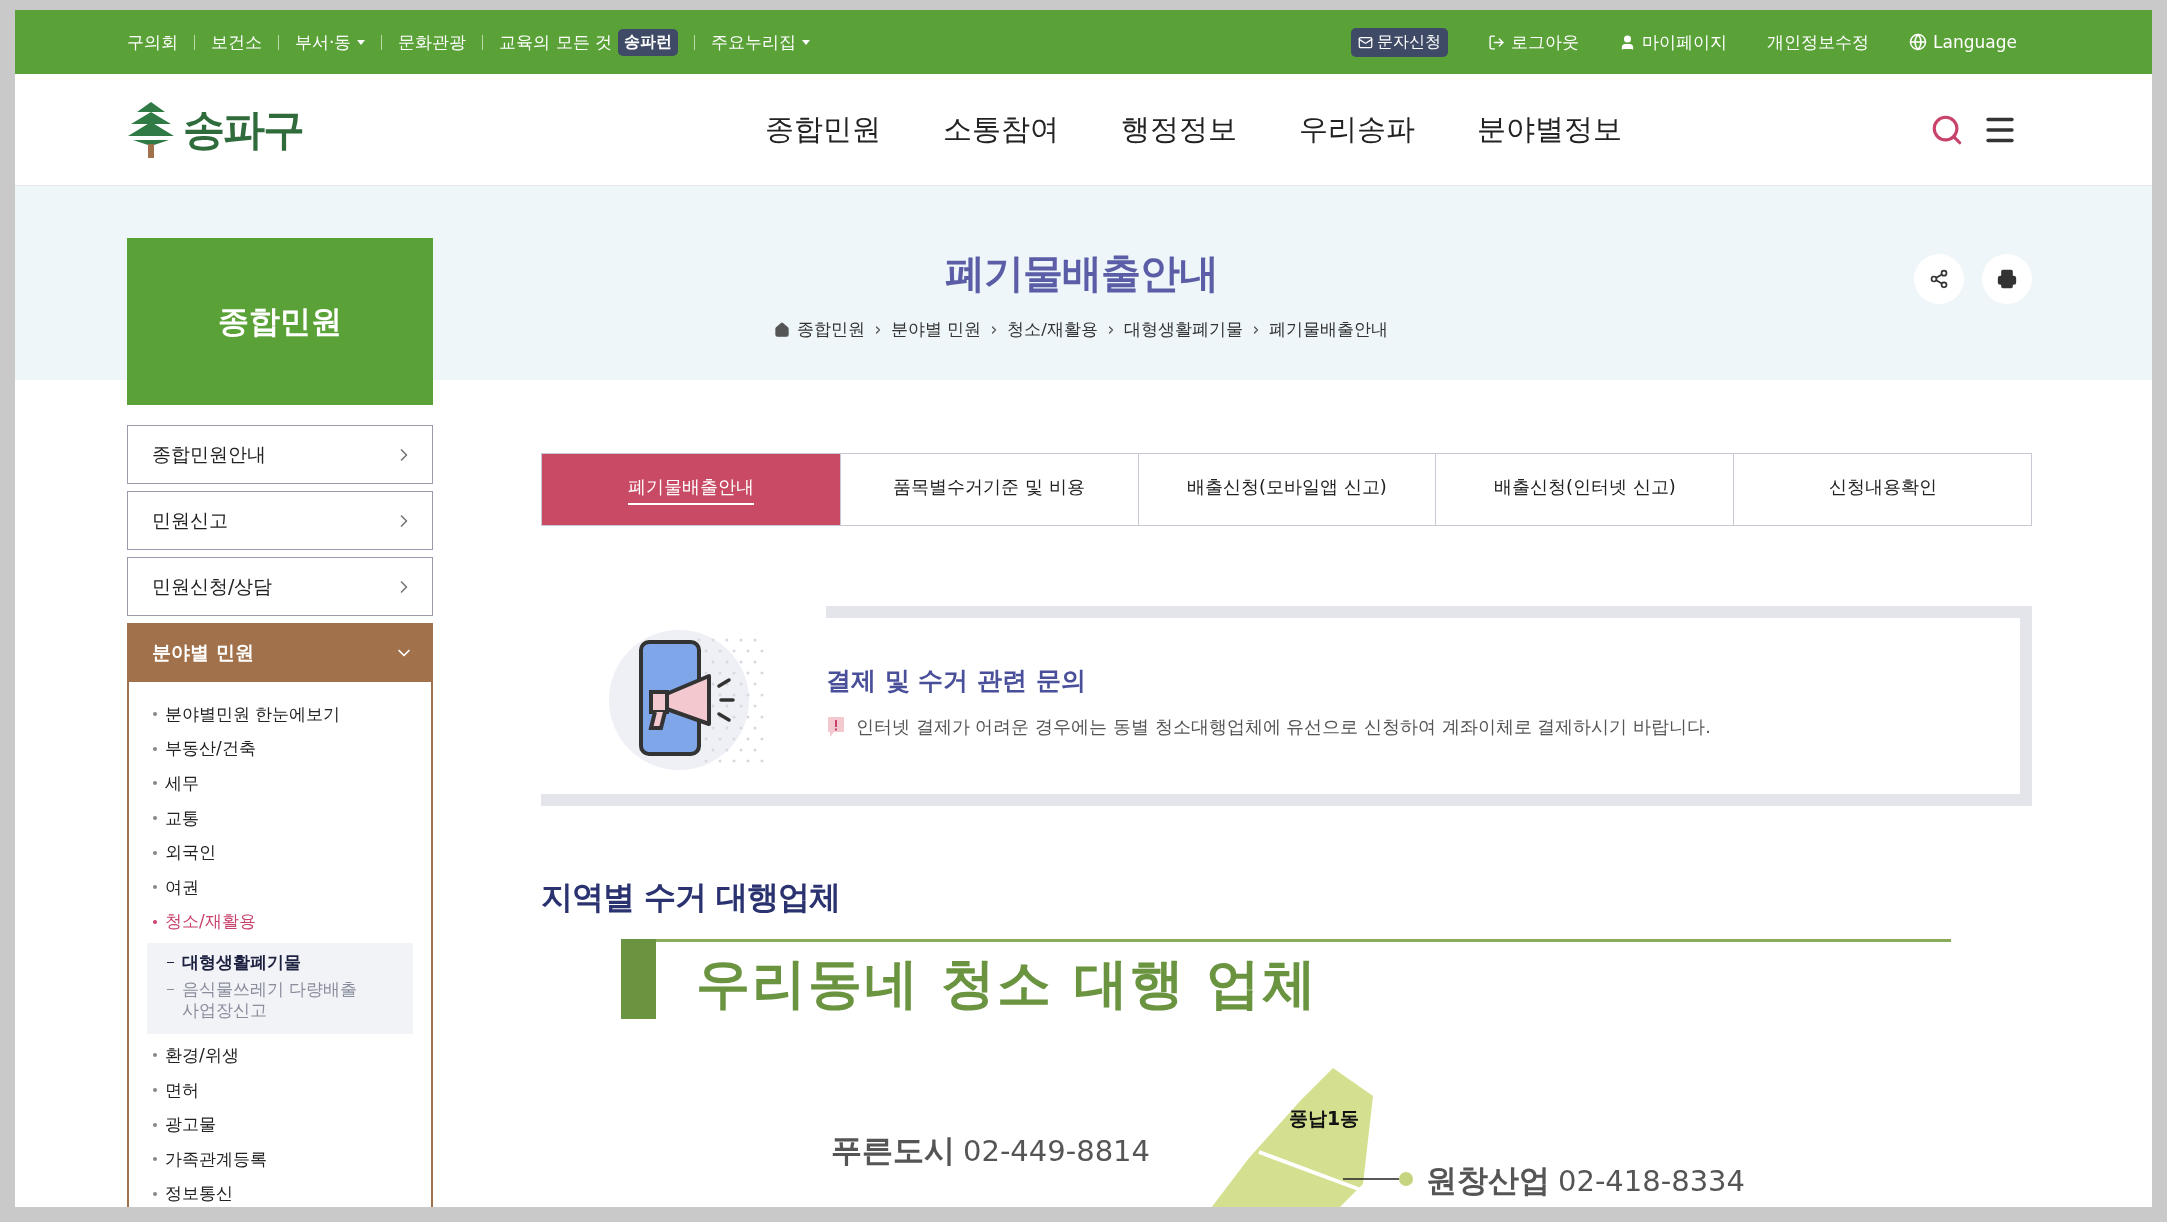 The height and width of the screenshot is (1222, 2167). What do you see at coordinates (1378, 1179) in the screenshot?
I see `leader-line` at bounding box center [1378, 1179].